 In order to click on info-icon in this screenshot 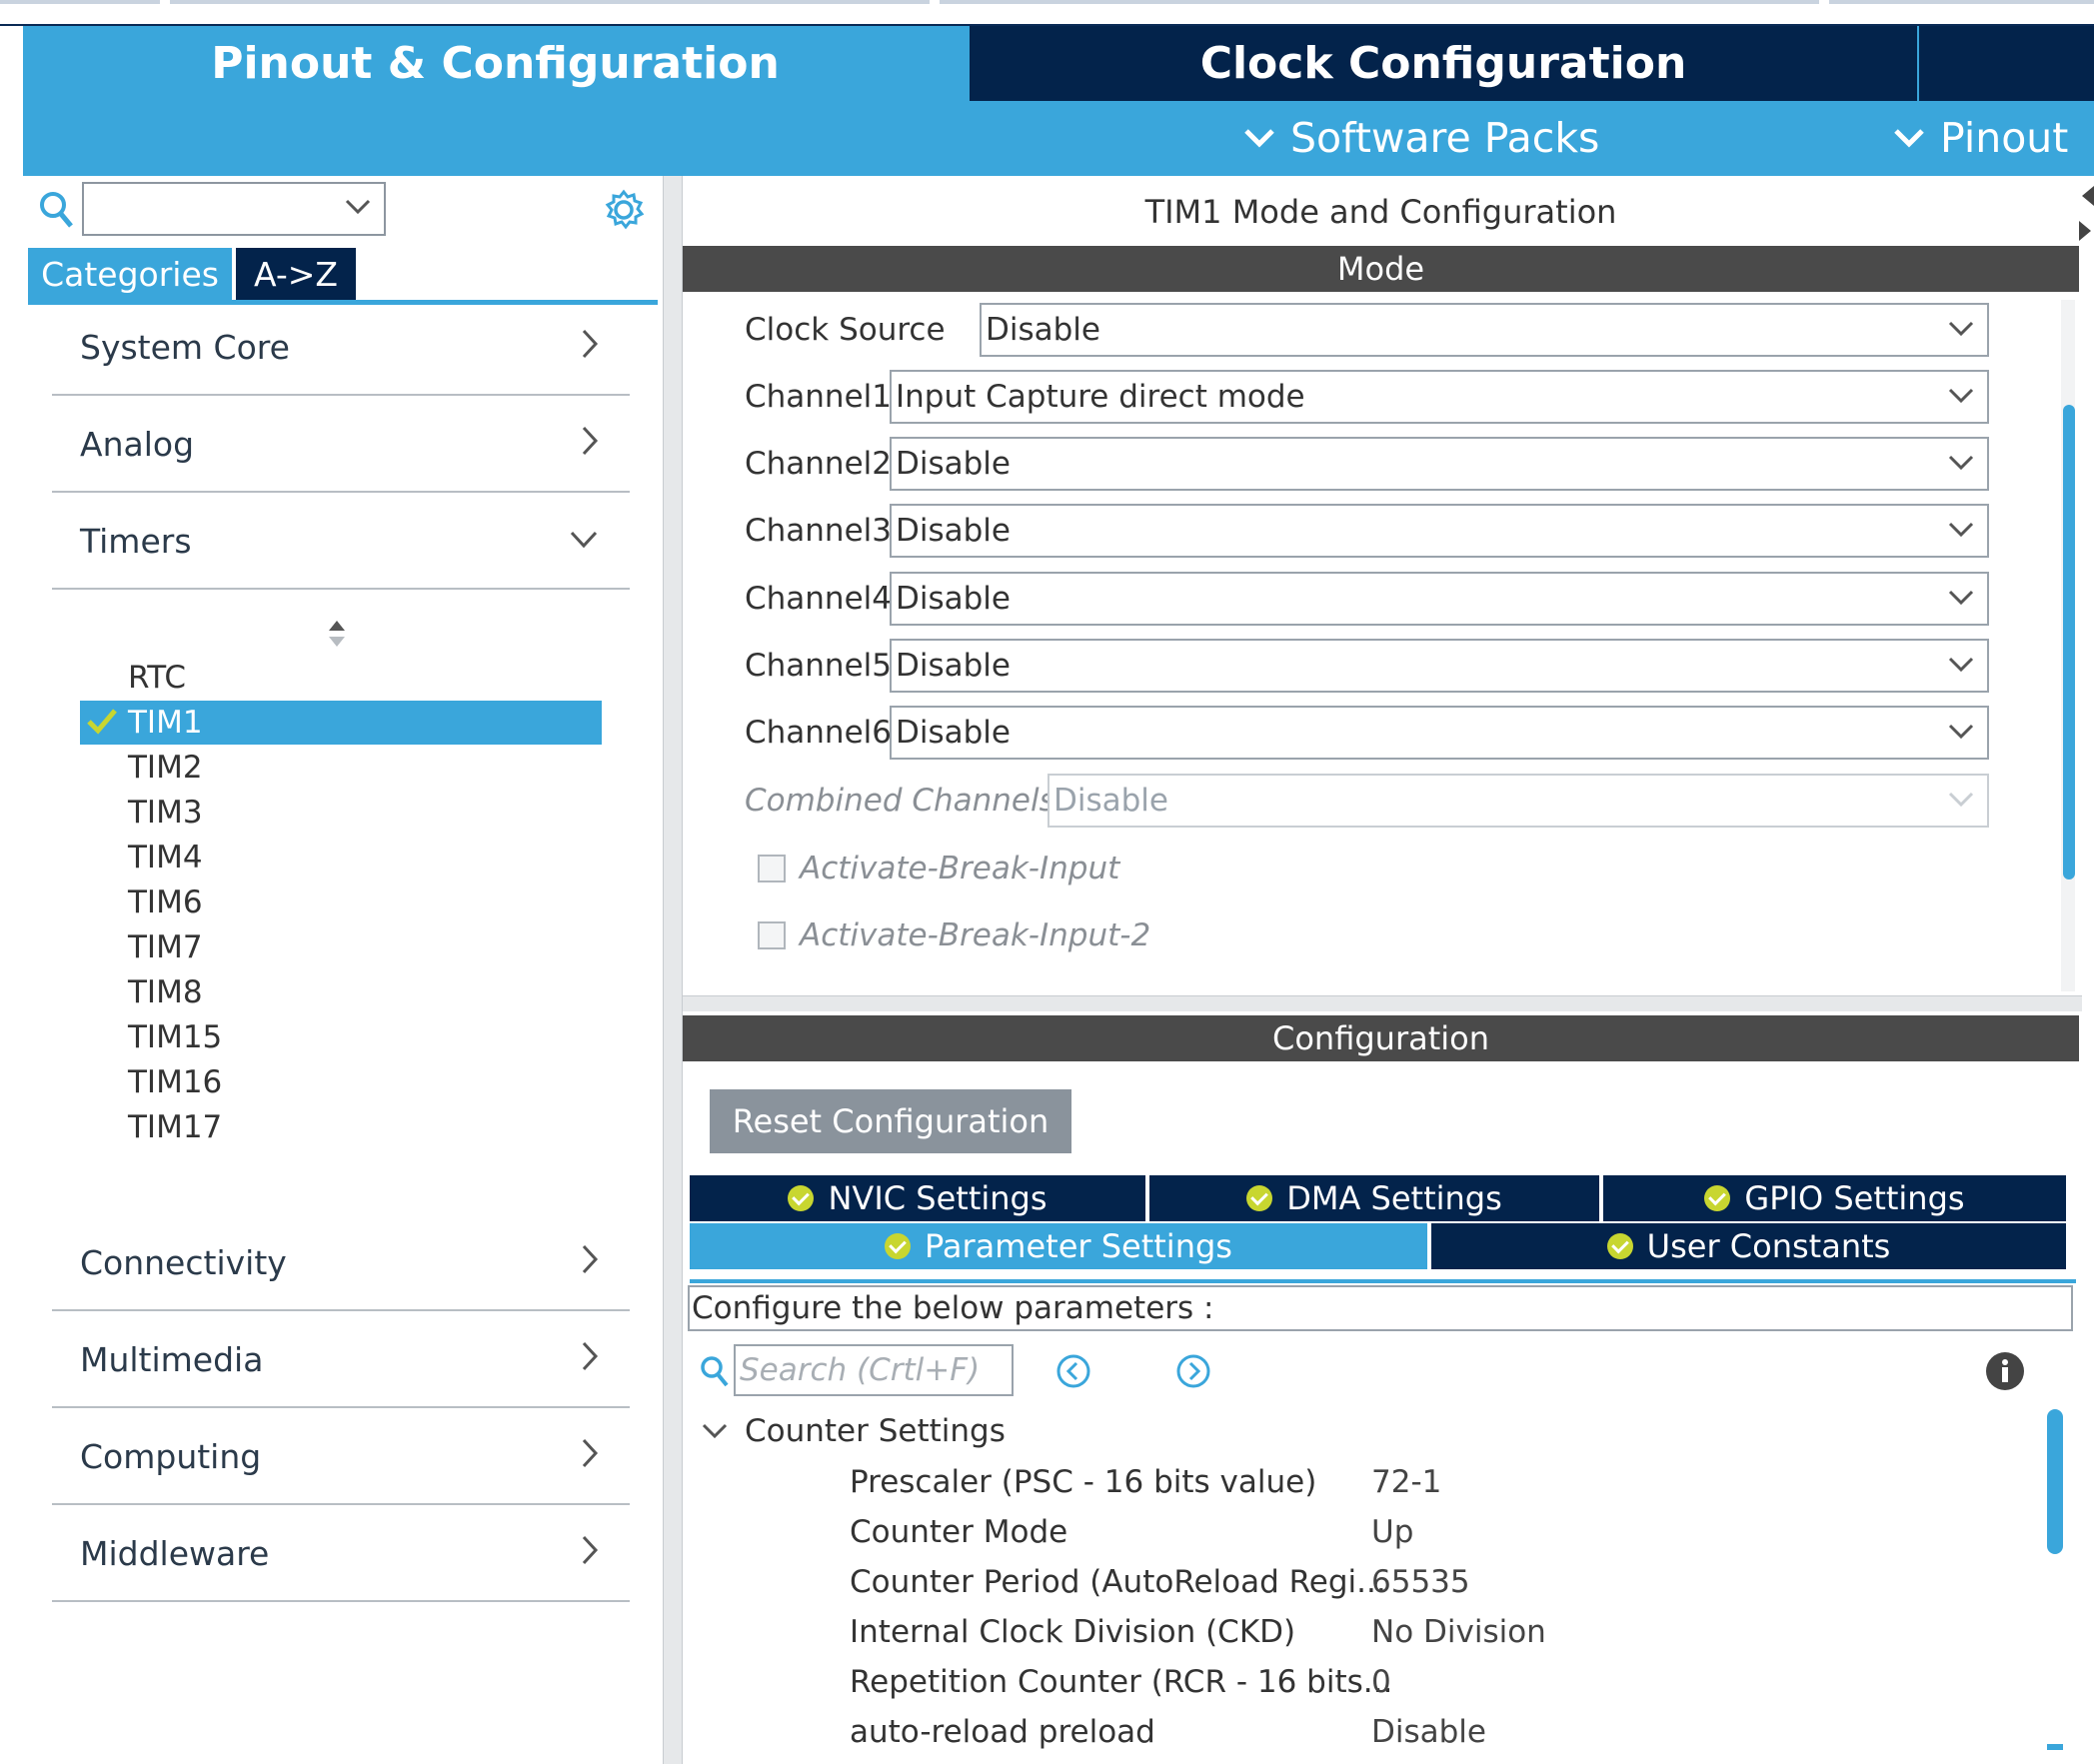, I will do `click(2005, 1371)`.